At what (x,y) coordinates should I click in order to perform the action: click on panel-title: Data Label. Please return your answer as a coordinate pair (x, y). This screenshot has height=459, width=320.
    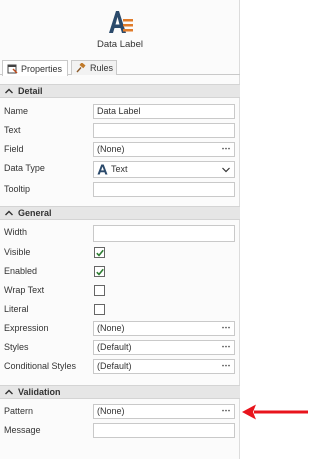
    Looking at the image, I should click on (120, 44).